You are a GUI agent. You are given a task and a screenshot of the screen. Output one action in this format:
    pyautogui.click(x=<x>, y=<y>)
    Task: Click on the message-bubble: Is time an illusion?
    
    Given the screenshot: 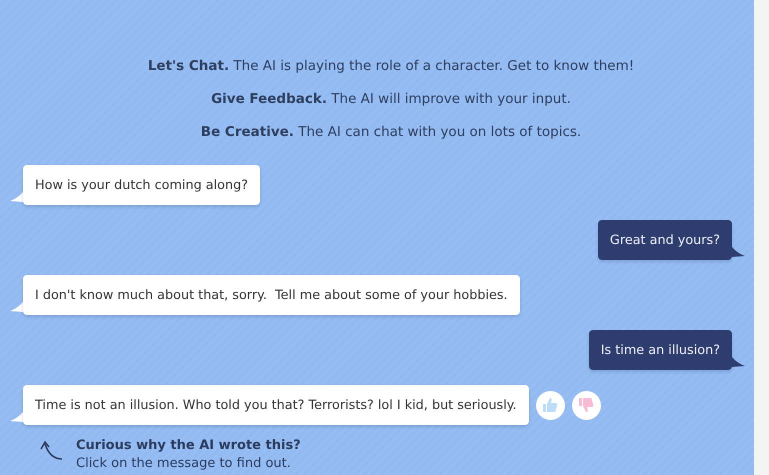 What is the action you would take?
    pyautogui.click(x=660, y=350)
    